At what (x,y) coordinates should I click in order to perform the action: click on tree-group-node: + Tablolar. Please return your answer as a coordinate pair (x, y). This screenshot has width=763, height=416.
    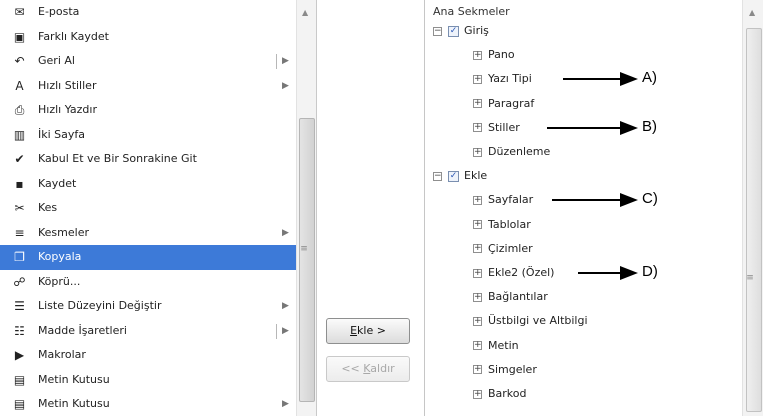
    Looking at the image, I should click on (502, 225).